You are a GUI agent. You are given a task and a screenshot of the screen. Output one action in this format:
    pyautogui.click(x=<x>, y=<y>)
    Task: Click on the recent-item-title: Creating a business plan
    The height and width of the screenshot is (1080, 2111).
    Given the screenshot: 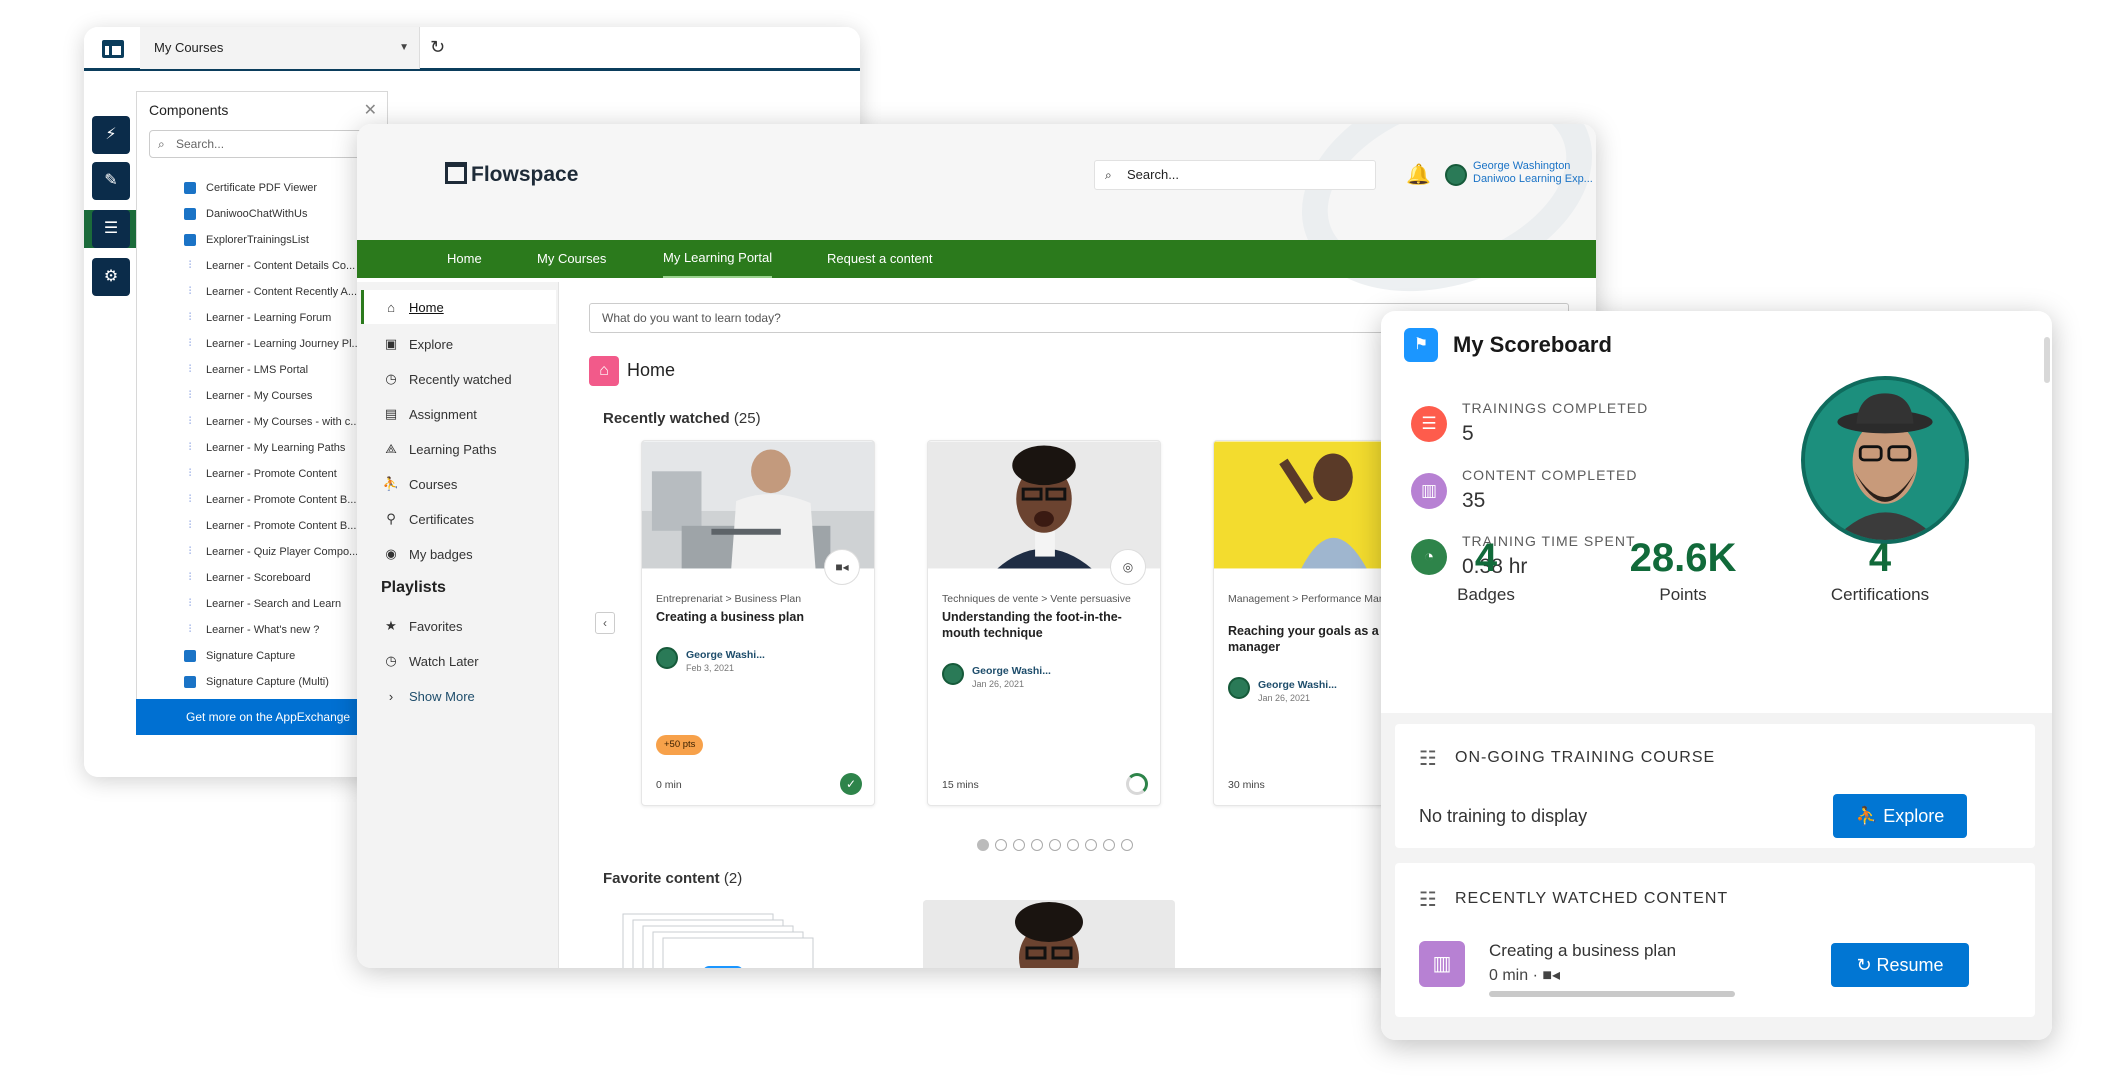 What is the action you would take?
    pyautogui.click(x=1582, y=951)
    